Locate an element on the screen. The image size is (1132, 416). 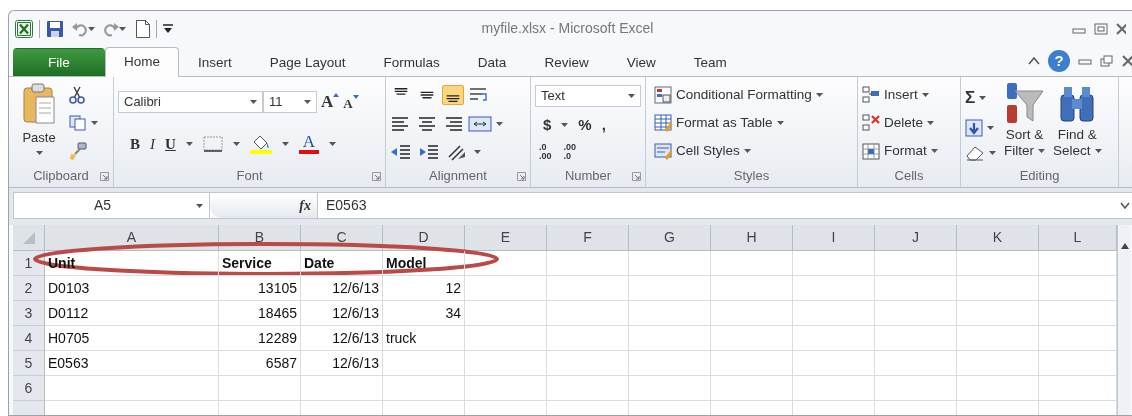
find-select-button: Find & Select is located at coordinates (1077, 143).